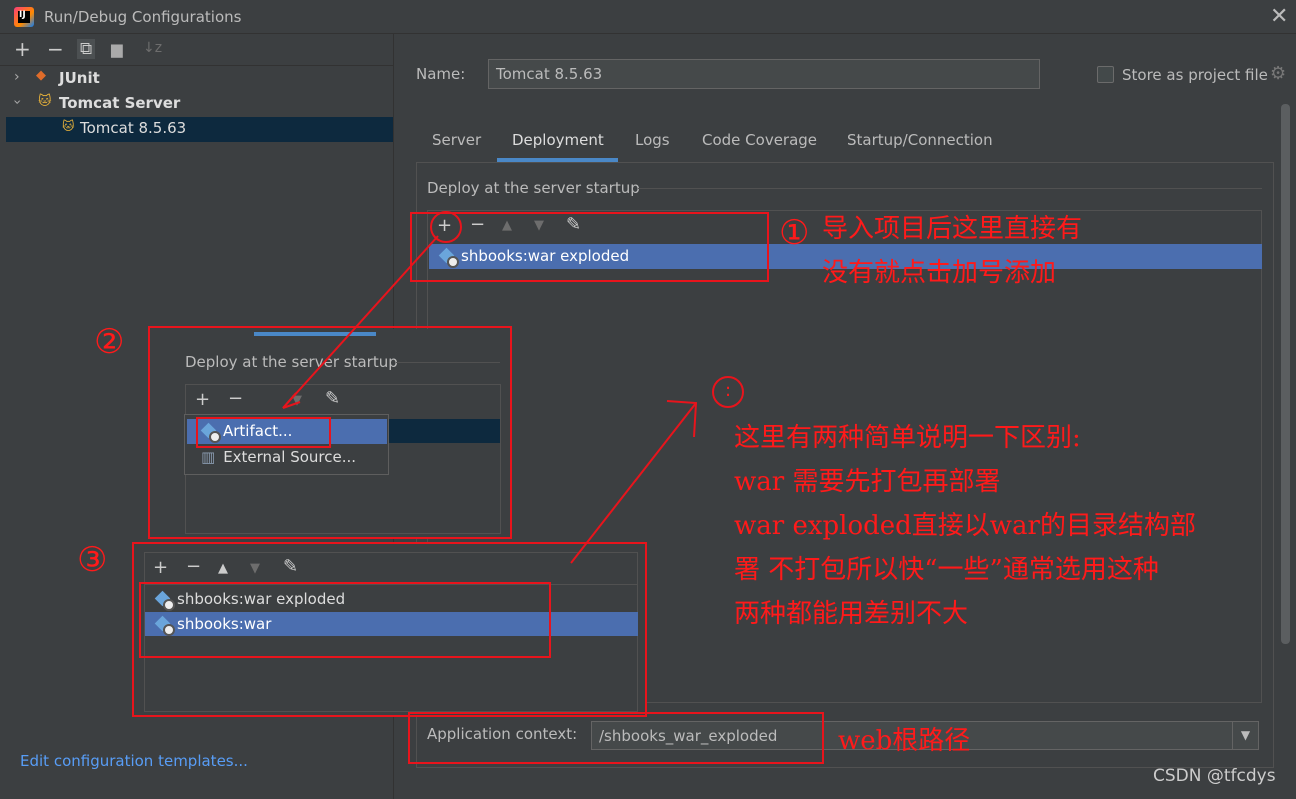 The image size is (1296, 799). I want to click on note2-line2: war 需要先打包再部署, so click(867, 482).